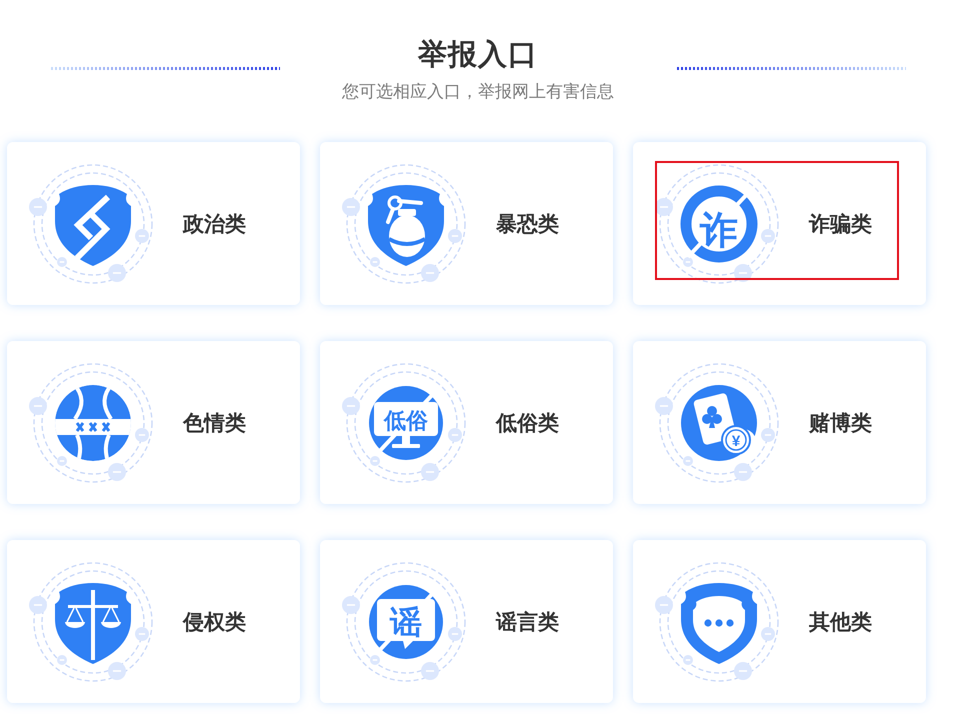 The height and width of the screenshot is (727, 956). I want to click on category-card: 暴恐类, so click(466, 223).